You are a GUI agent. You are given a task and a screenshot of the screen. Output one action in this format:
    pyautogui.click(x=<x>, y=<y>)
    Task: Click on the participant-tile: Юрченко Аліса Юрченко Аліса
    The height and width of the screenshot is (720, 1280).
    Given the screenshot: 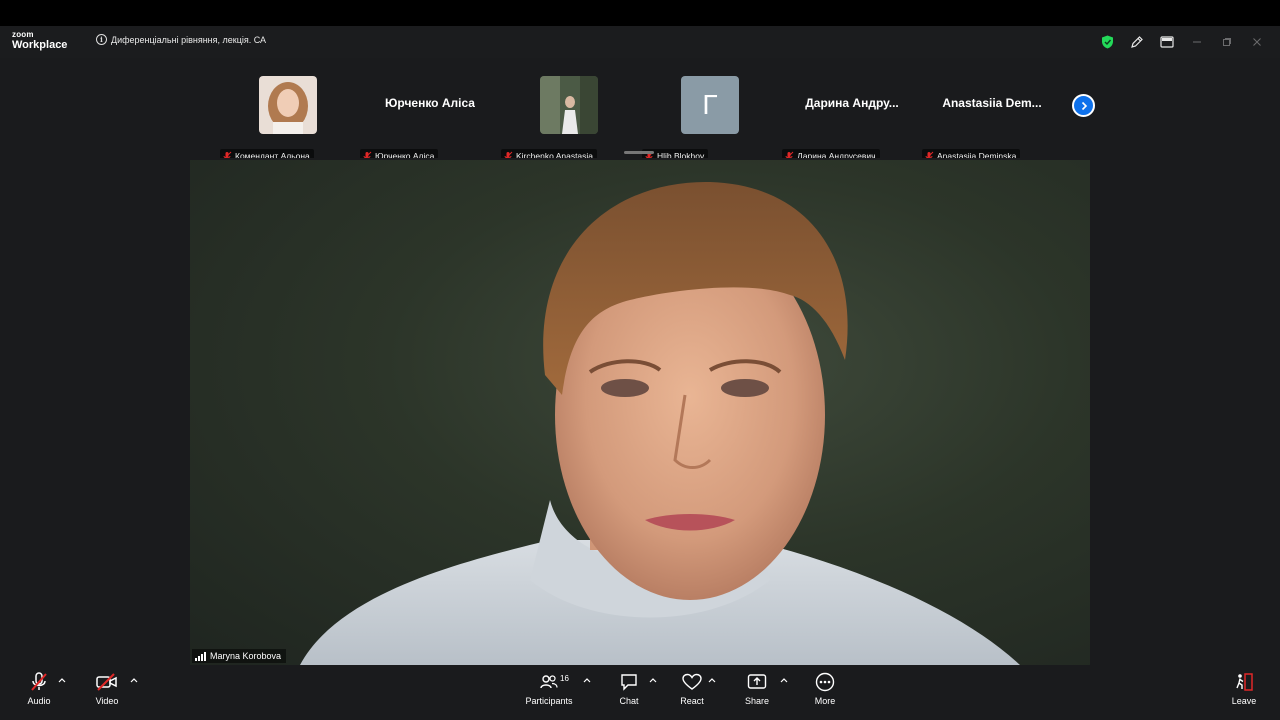 What is the action you would take?
    pyautogui.click(x=417, y=119)
    